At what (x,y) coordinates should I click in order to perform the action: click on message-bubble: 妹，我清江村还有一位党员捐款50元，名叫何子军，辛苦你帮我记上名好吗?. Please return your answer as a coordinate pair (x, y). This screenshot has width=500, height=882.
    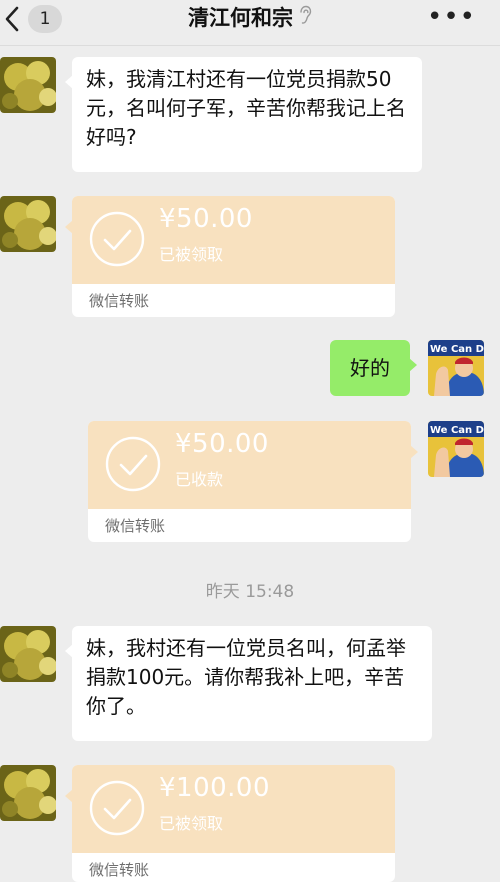
    Looking at the image, I should click on (243, 114).